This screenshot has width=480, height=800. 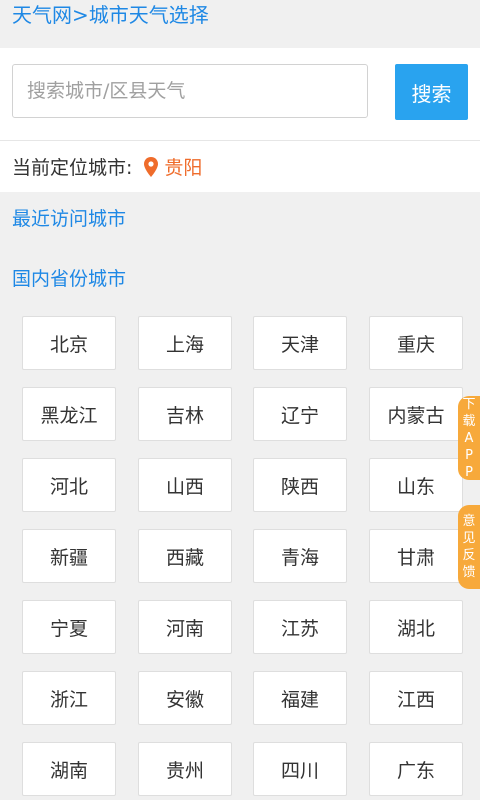 I want to click on feedback-label: 意见反馈, so click(x=469, y=547).